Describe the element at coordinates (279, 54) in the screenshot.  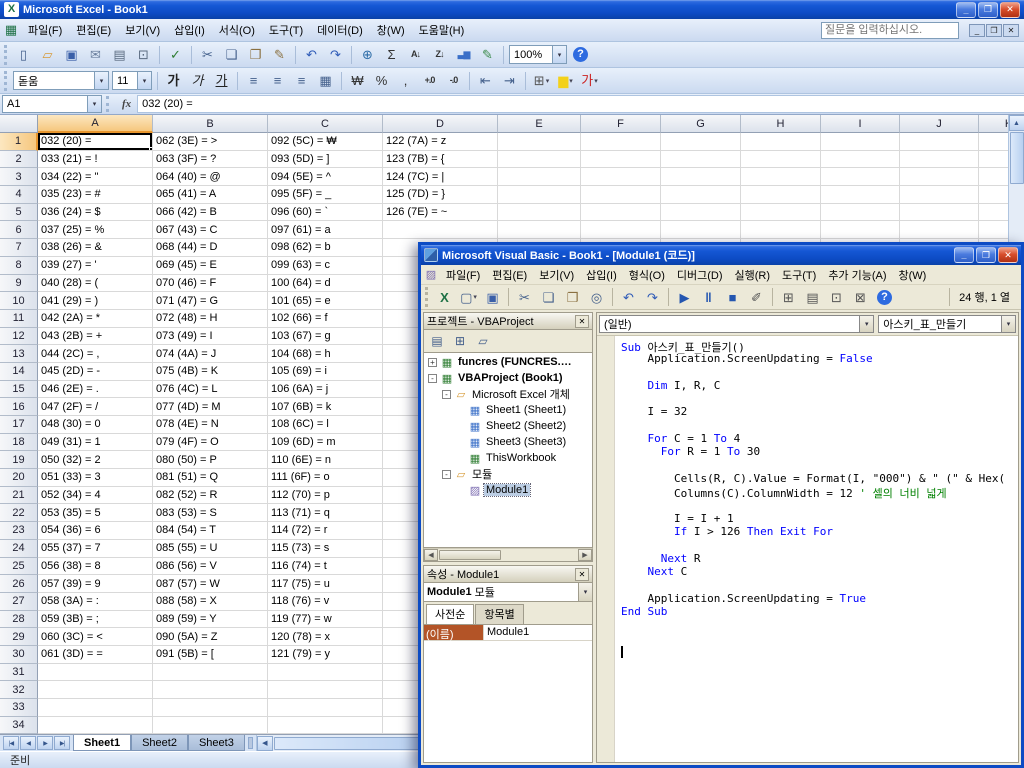
I see `format-painter-button: ✎` at that location.